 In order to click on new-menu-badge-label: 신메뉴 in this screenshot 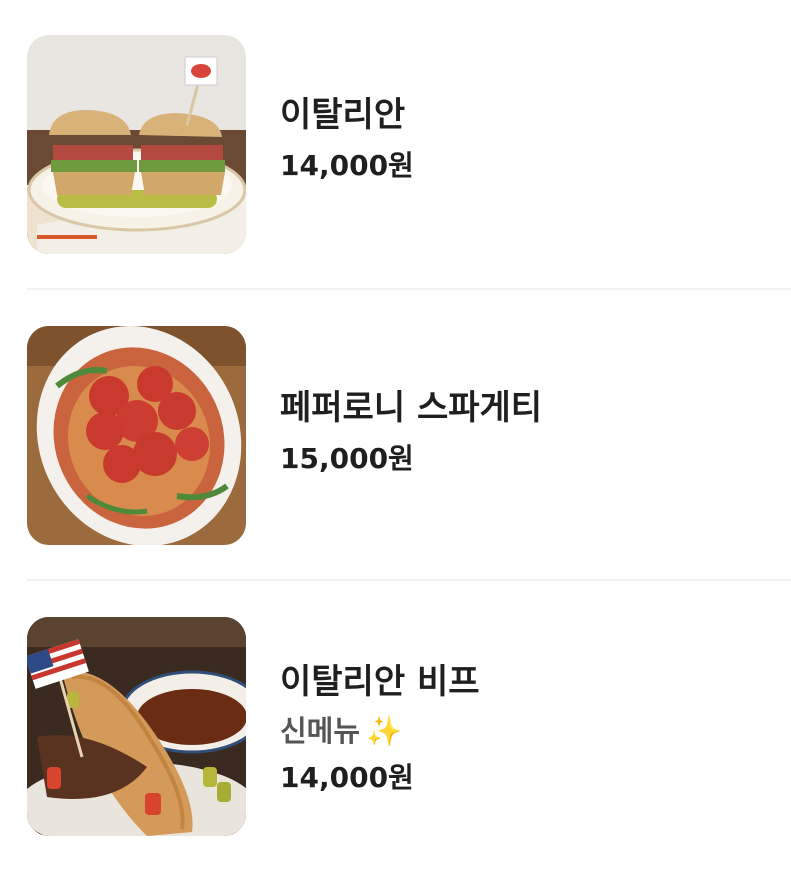, I will do `click(320, 731)`.